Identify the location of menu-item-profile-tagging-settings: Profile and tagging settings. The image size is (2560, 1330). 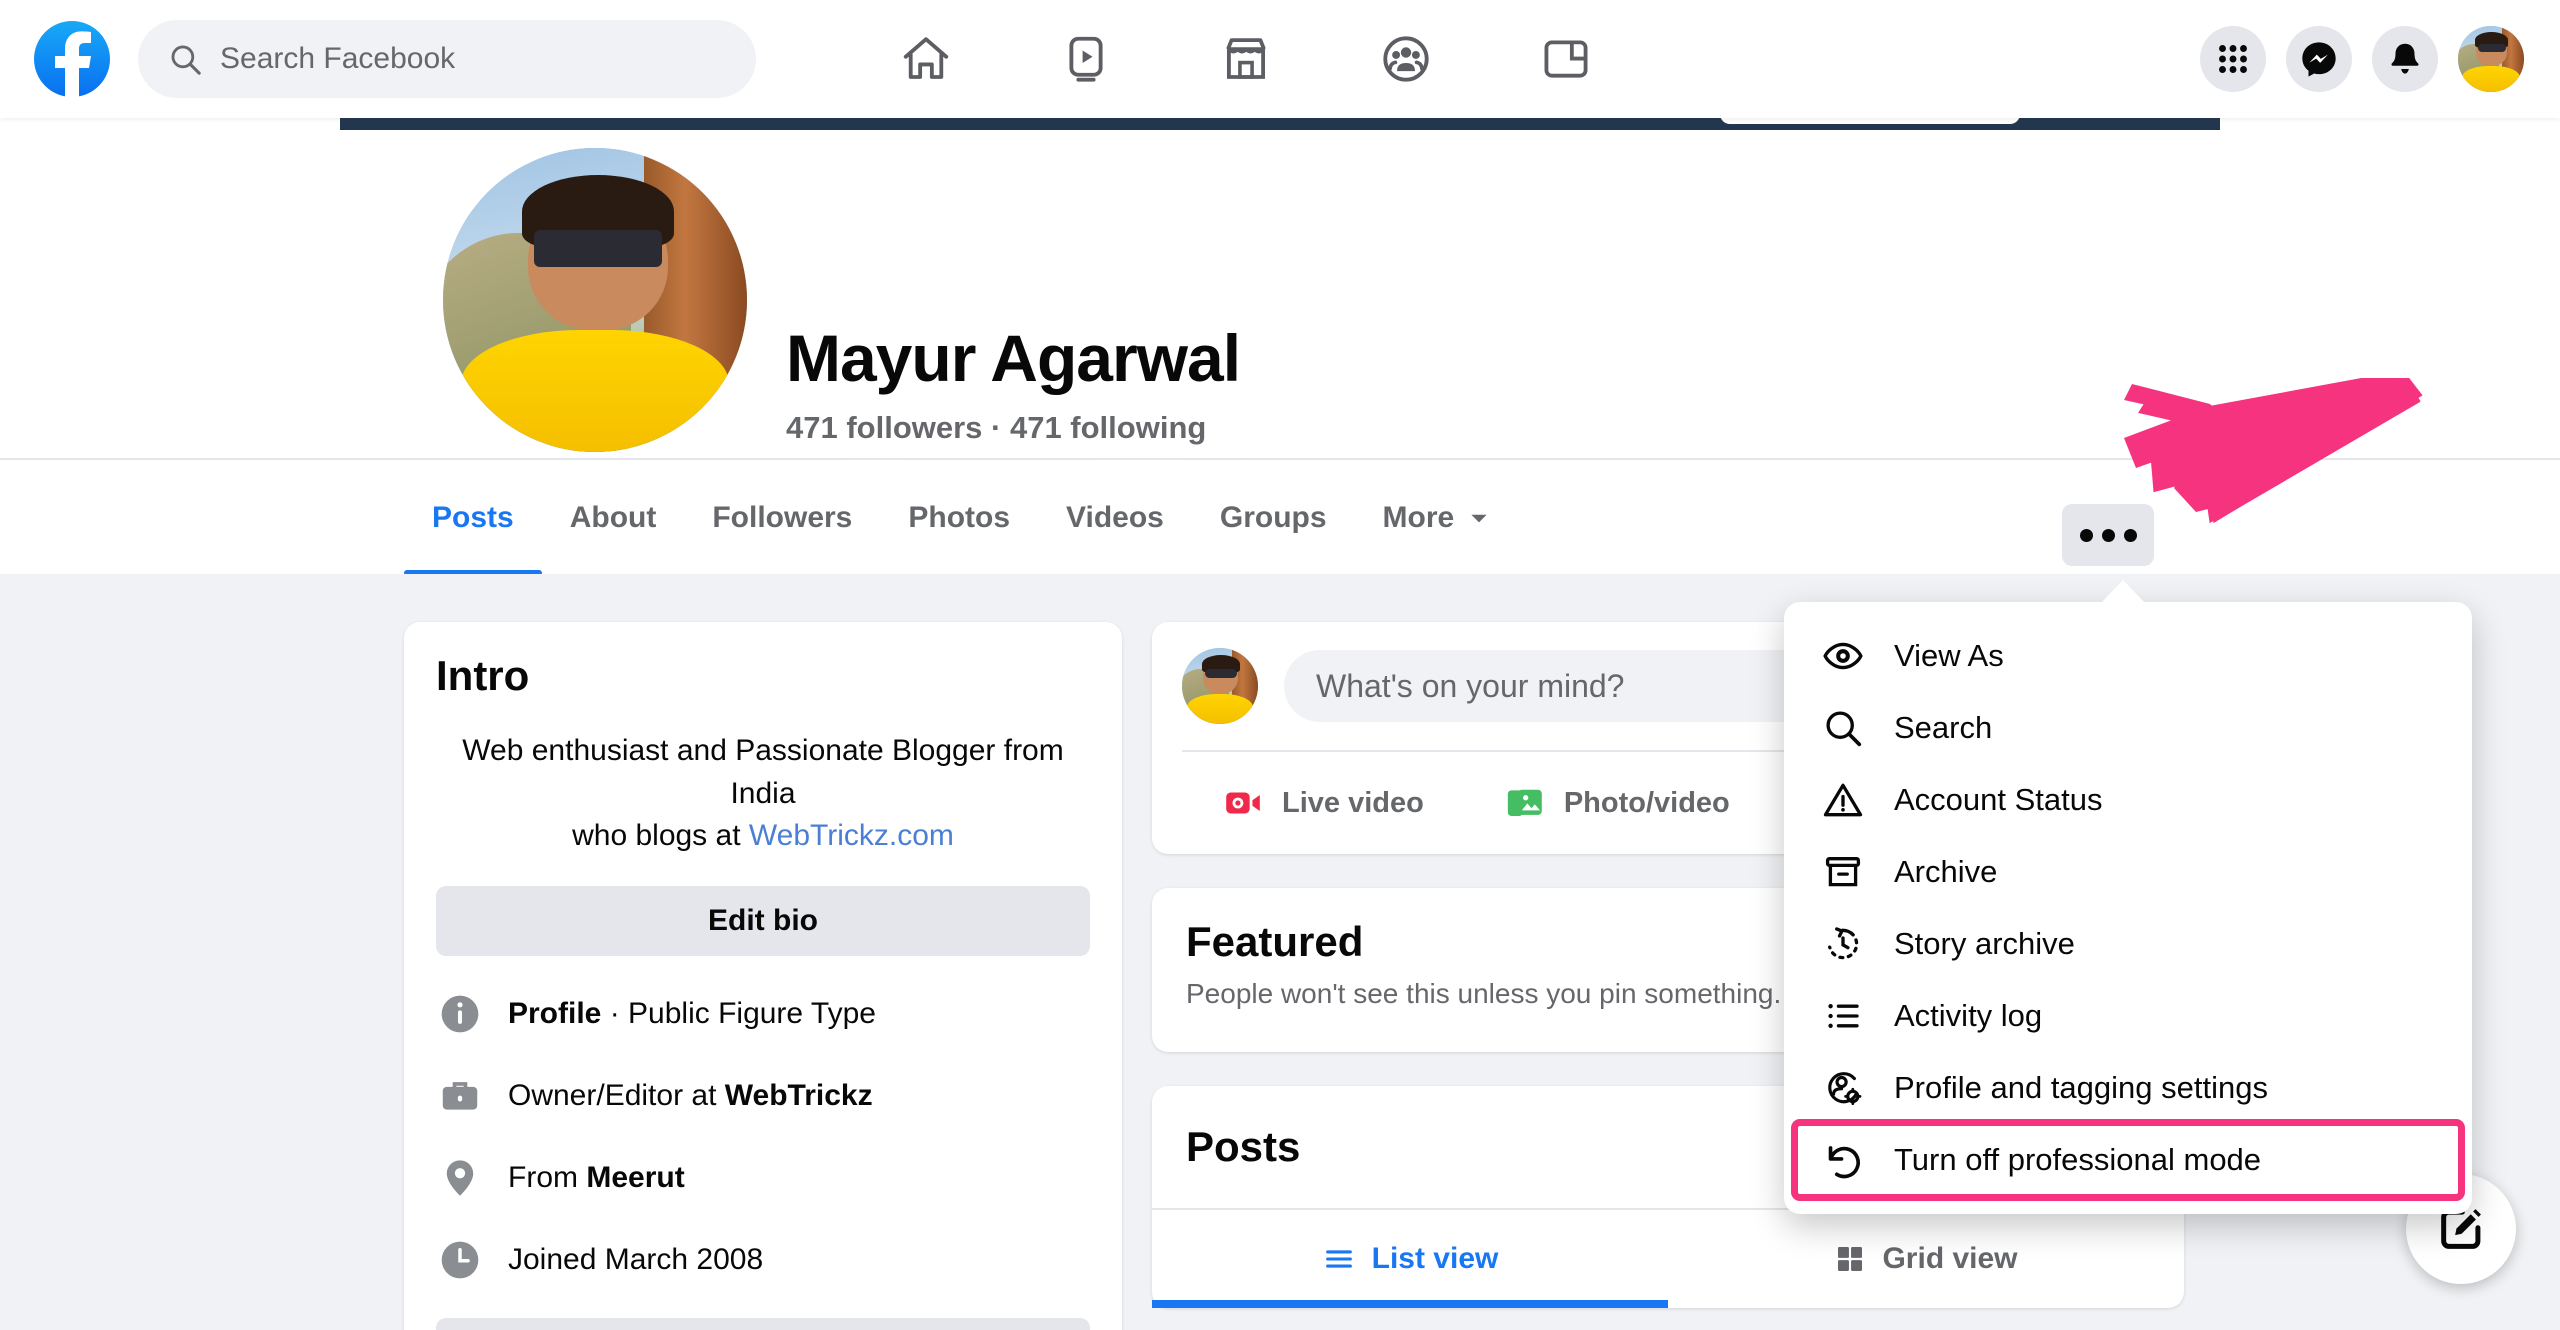
(2128, 1088).